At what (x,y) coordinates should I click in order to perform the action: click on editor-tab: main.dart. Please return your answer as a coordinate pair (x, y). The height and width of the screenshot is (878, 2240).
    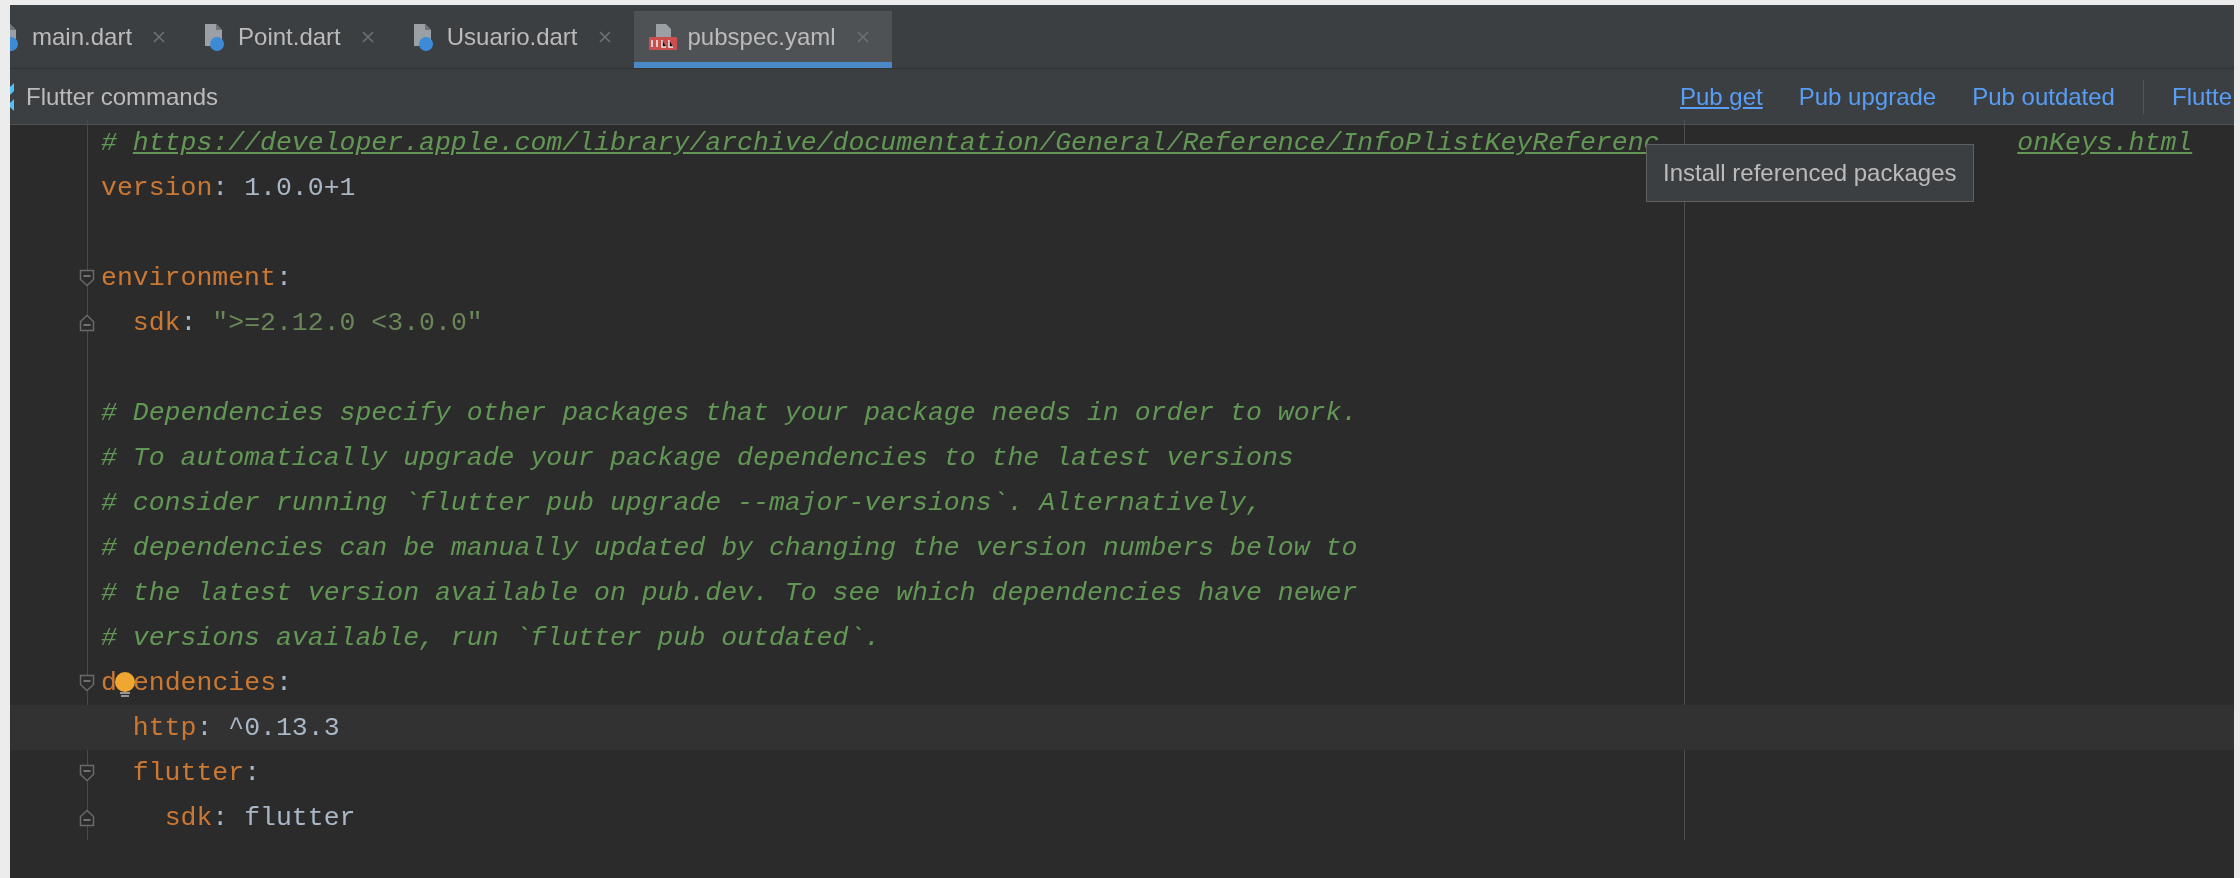
    Looking at the image, I should click on (99, 39).